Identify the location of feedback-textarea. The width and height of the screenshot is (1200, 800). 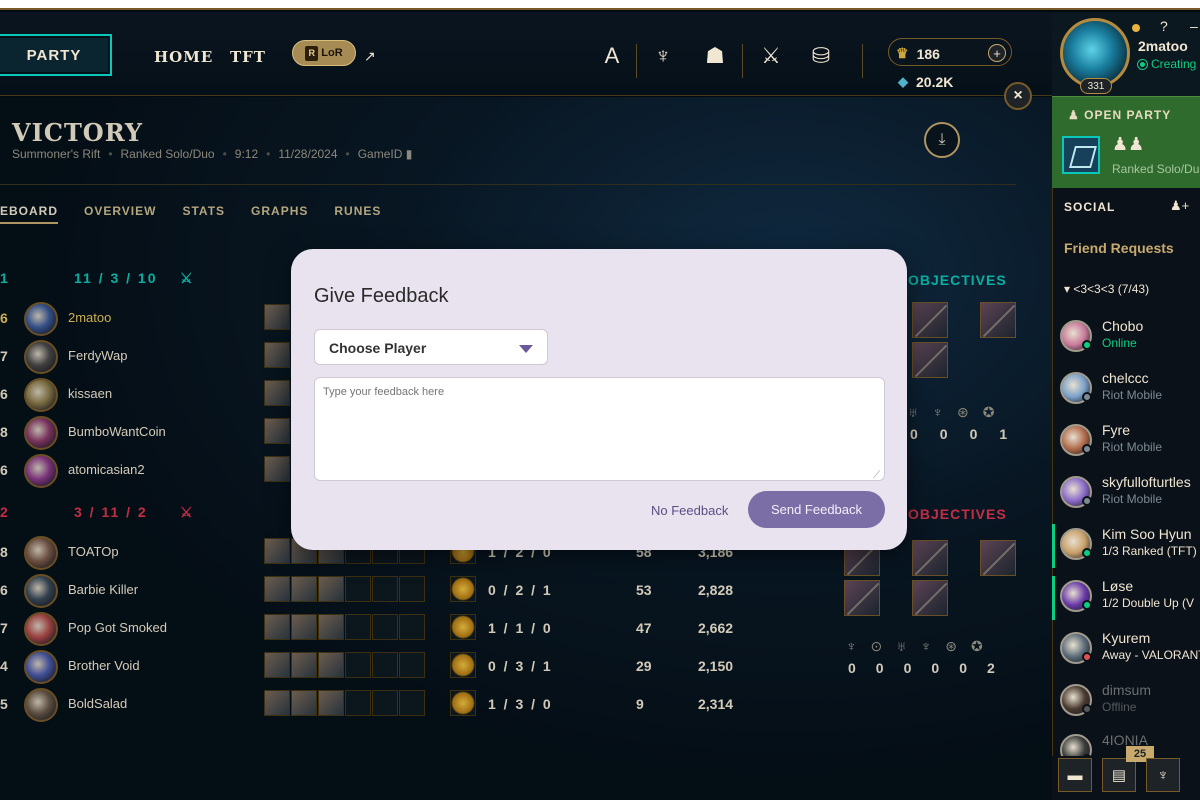
(599, 429).